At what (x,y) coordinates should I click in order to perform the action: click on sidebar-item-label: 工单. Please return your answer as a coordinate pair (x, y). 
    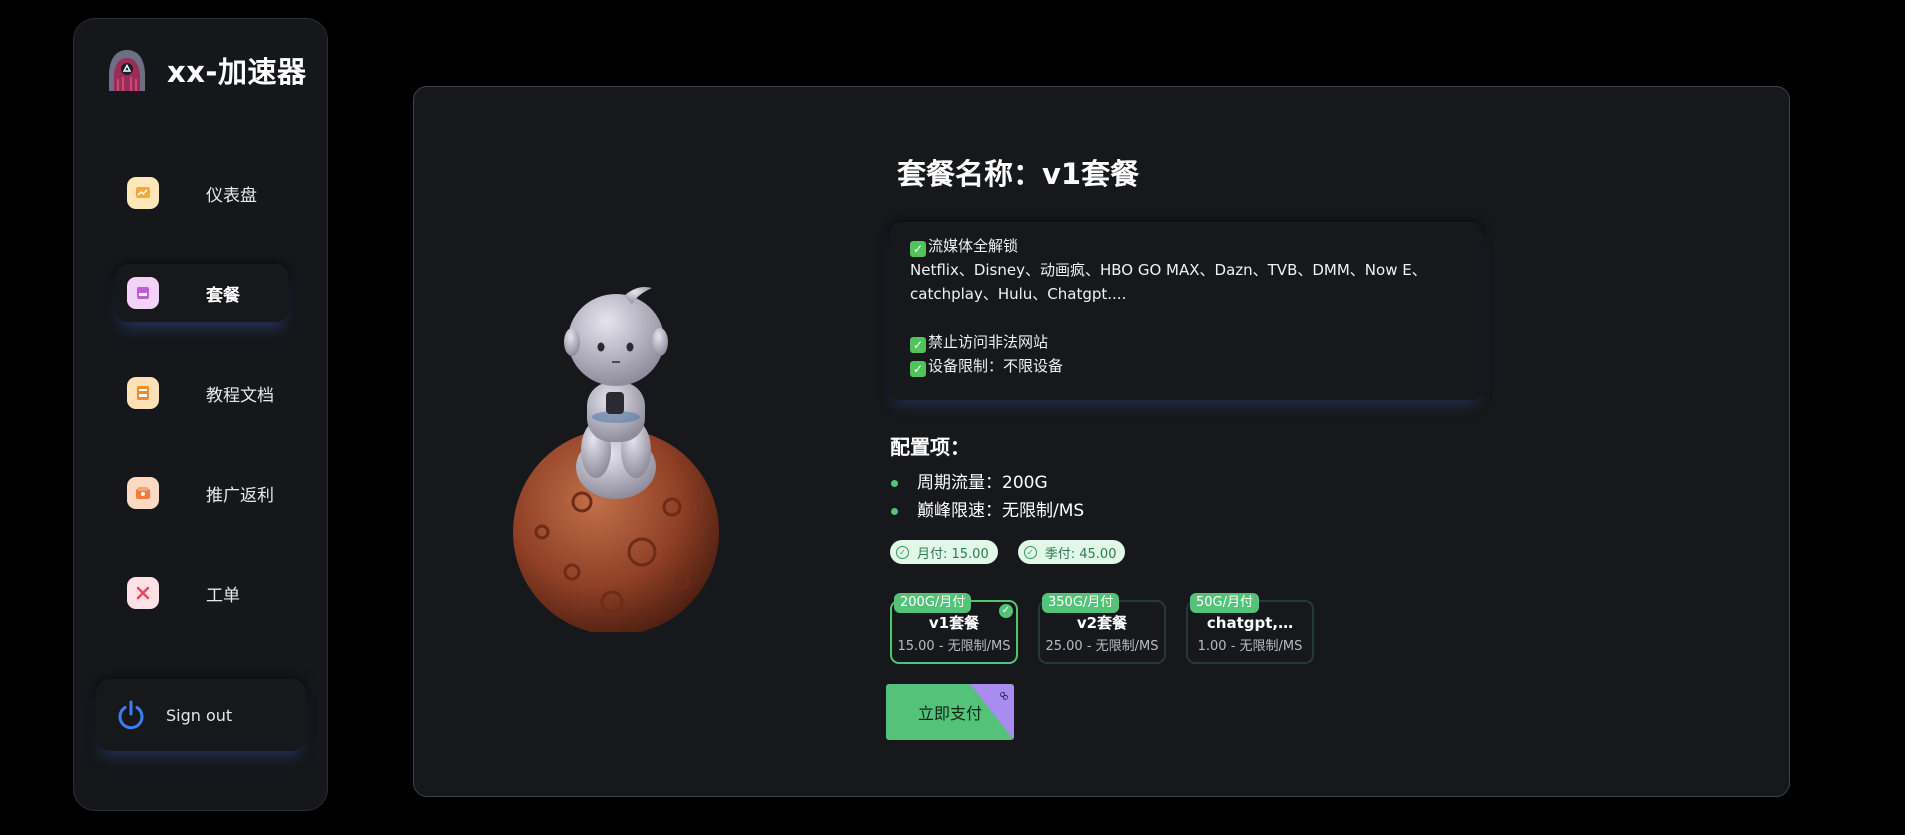
    Looking at the image, I should click on (223, 595).